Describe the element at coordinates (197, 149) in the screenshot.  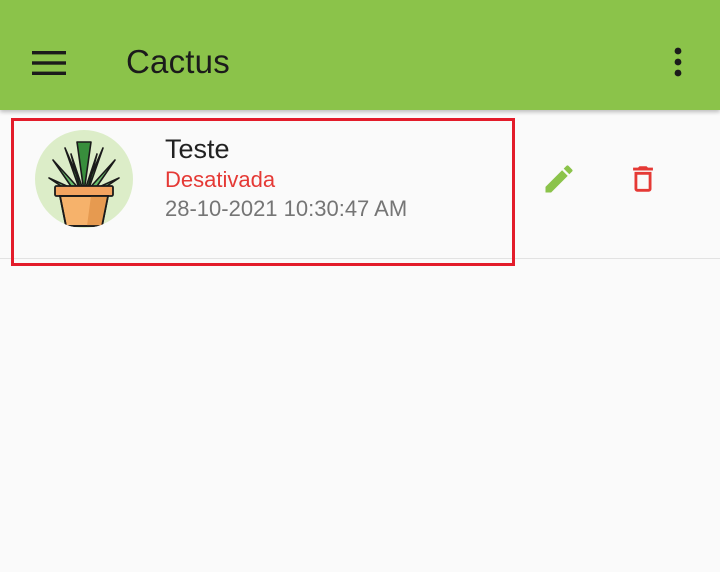
I see `item-name: Teste` at that location.